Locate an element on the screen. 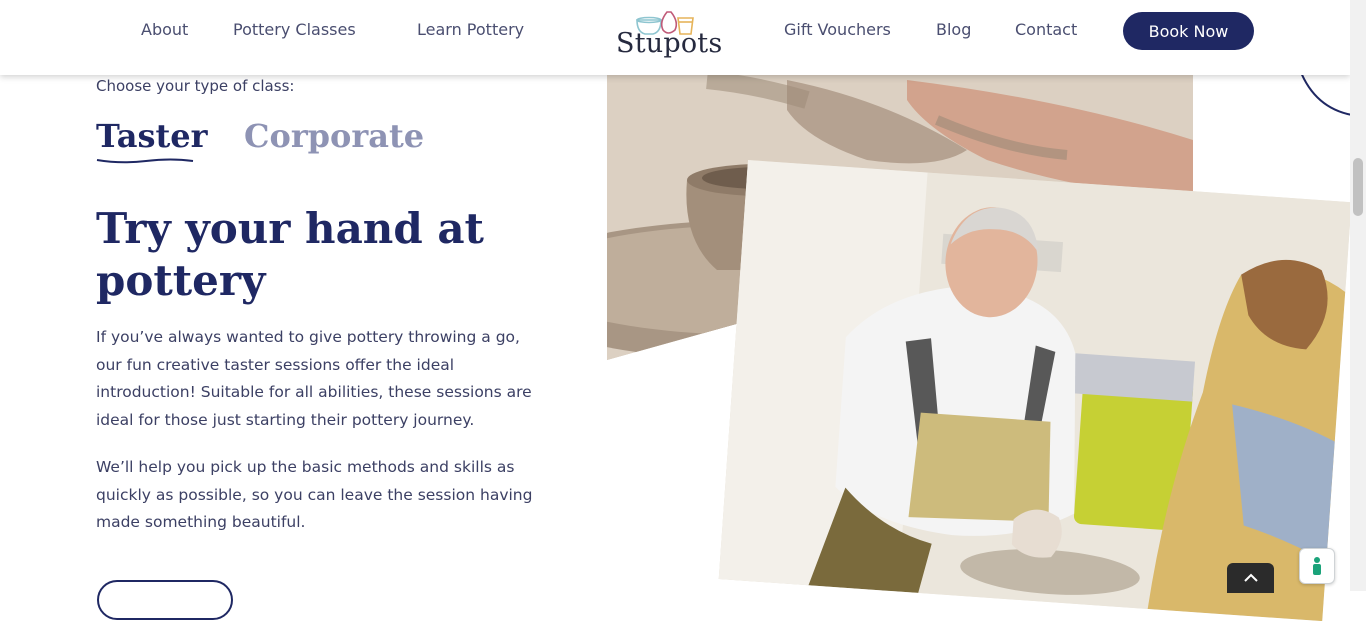 This screenshot has height=621, width=1366. nav-about: About is located at coordinates (164, 29).